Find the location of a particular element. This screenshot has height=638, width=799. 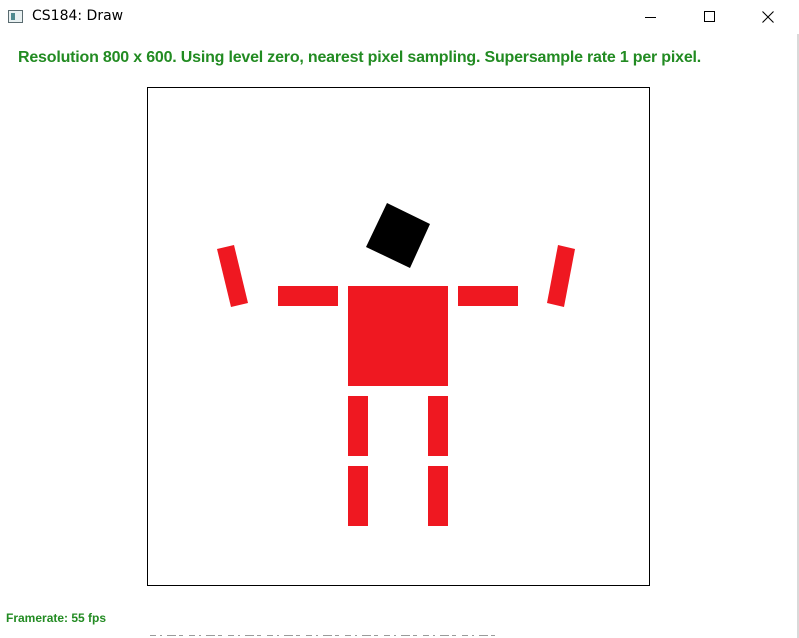

figure-left-upper-arm is located at coordinates (308, 296).